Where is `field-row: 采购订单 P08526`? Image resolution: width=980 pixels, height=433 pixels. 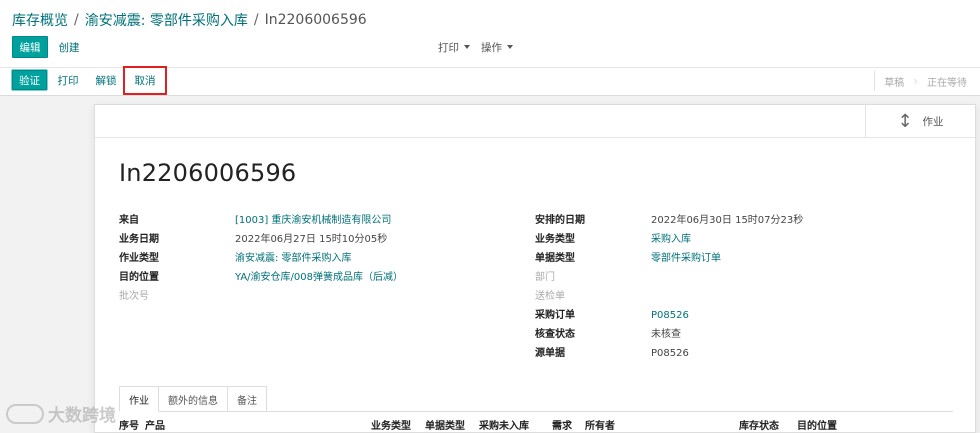 field-row: 采购订单 P08526 is located at coordinates (669, 315).